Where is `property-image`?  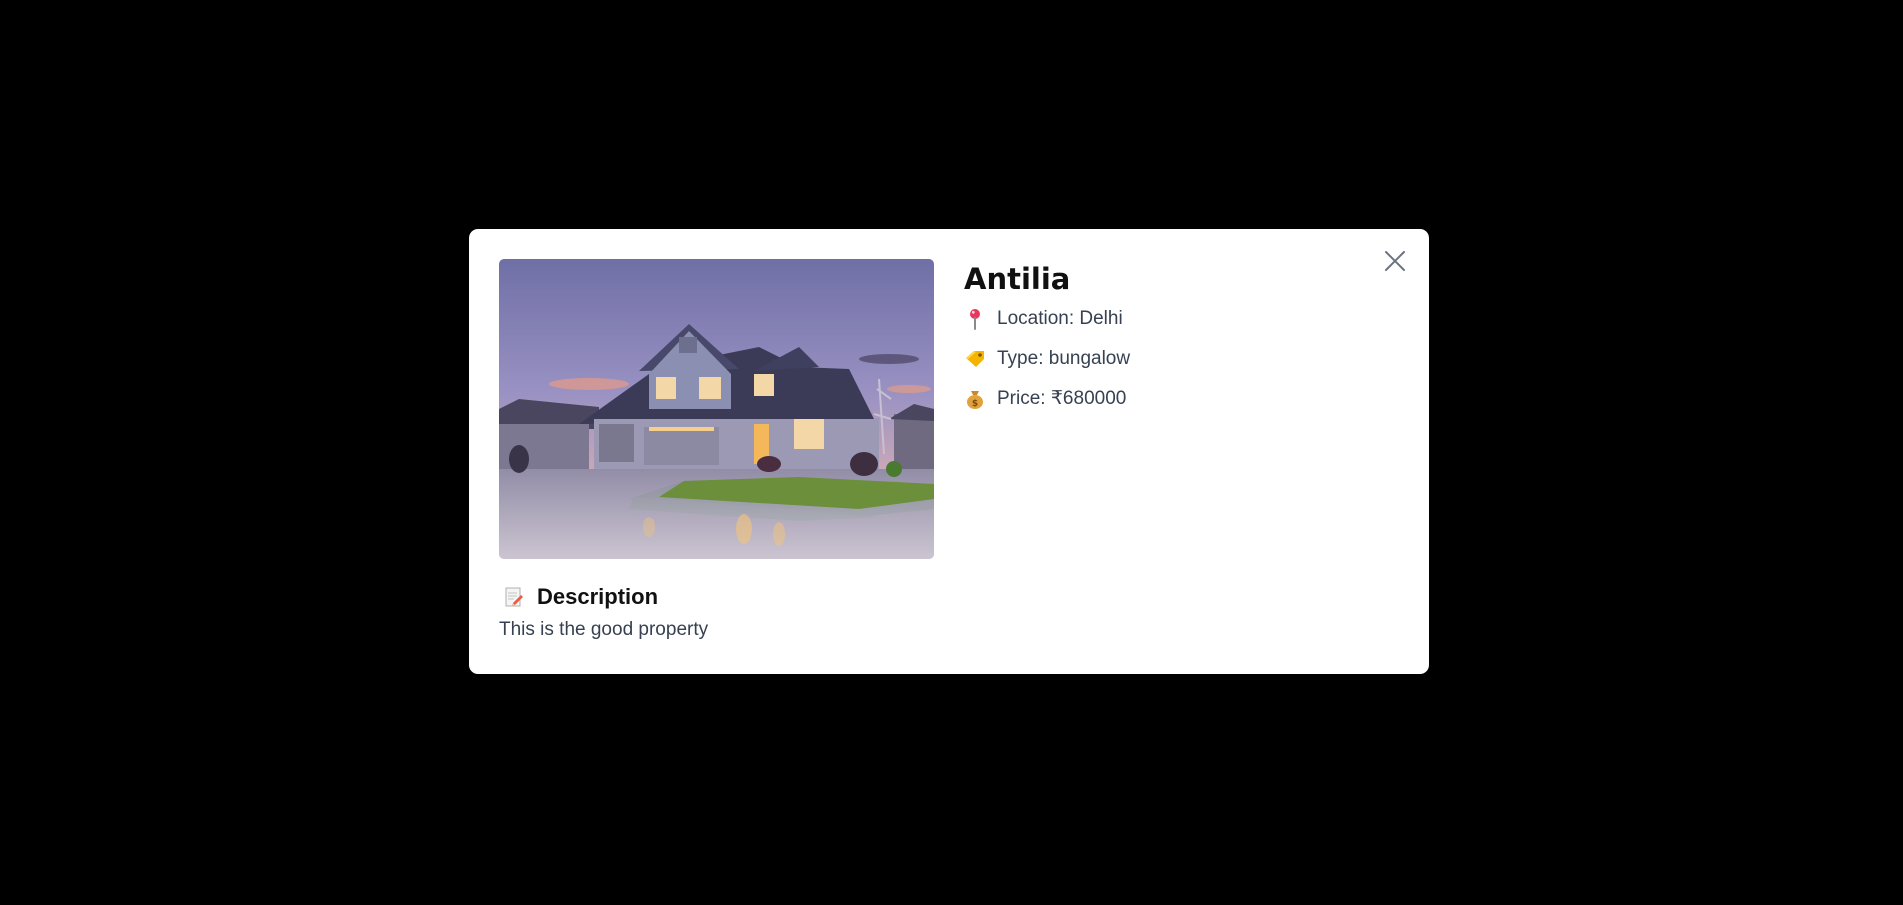
property-image is located at coordinates (716, 409).